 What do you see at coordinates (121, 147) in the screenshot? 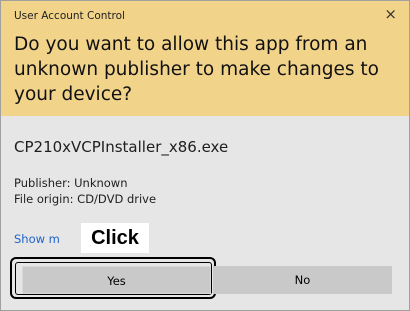
I see `app-name: CP210xVCPInstaller_x86.exe` at bounding box center [121, 147].